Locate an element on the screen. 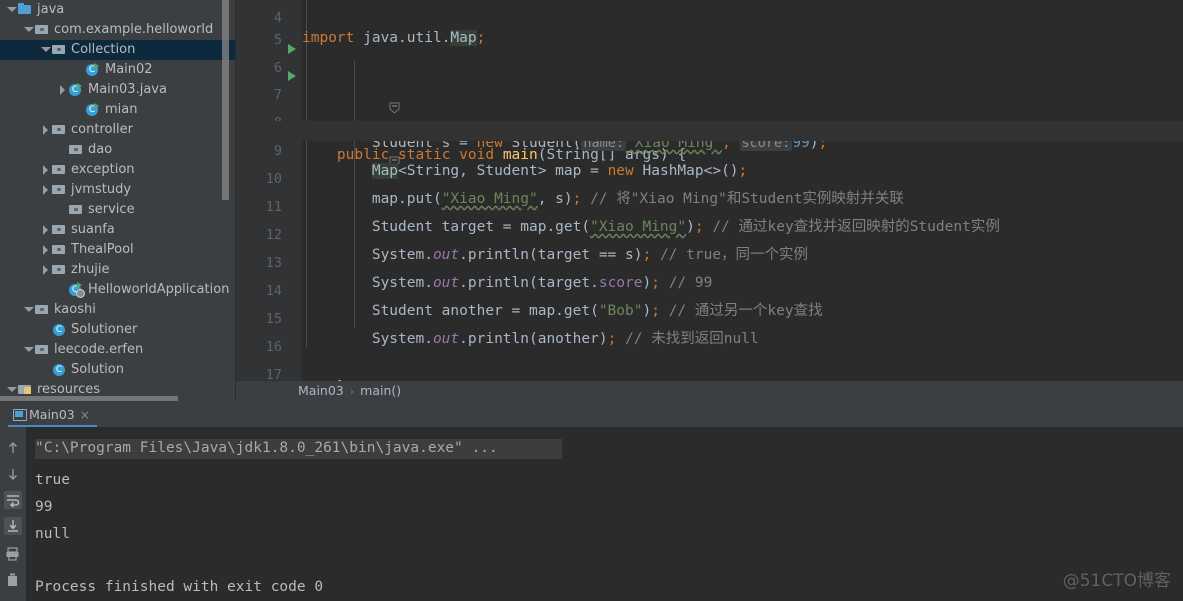 The width and height of the screenshot is (1183, 601). tree-item-mian: mian is located at coordinates (118, 110).